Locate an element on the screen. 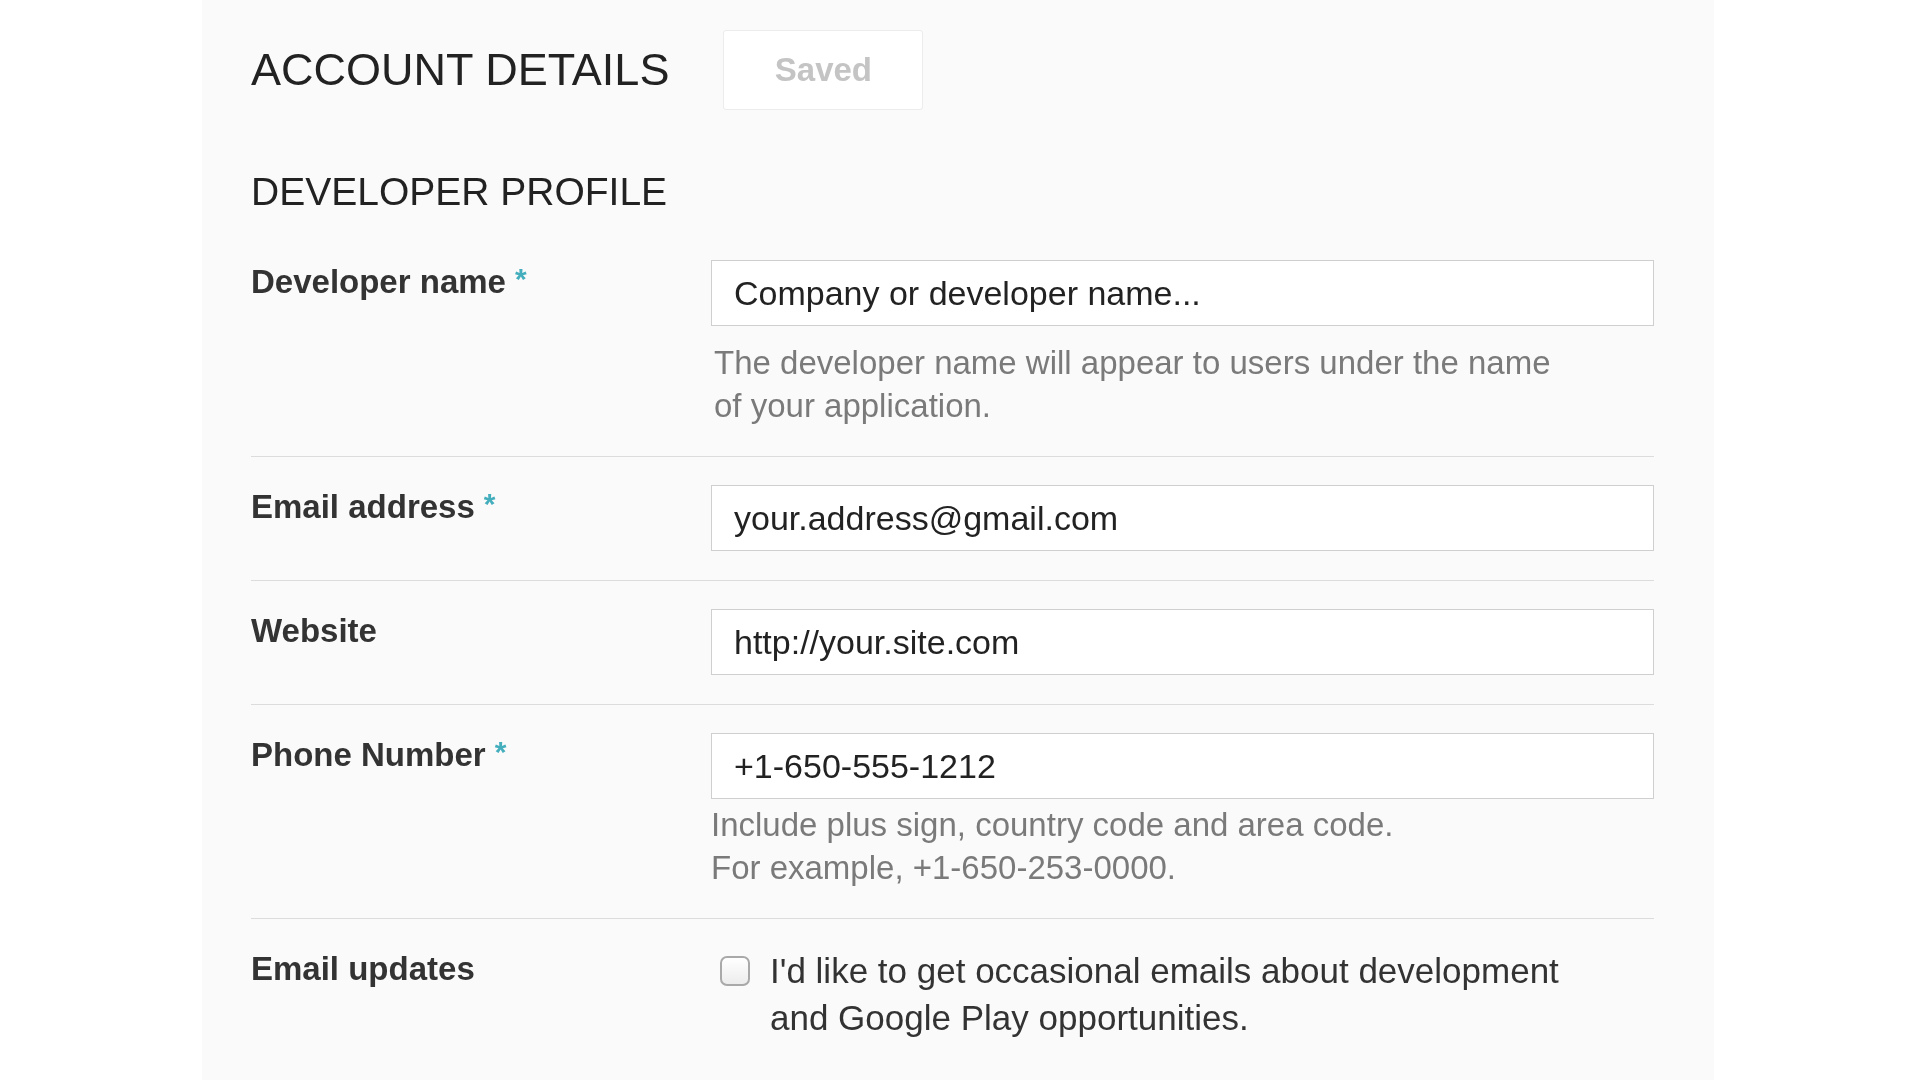  field-label: Developer name is located at coordinates (378, 282).